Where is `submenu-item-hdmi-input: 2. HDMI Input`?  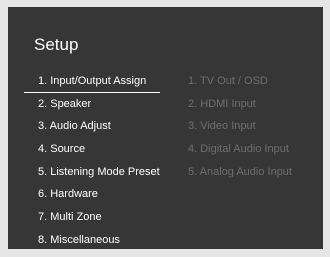
submenu-item-hdmi-input: 2. HDMI Input is located at coordinates (240, 104).